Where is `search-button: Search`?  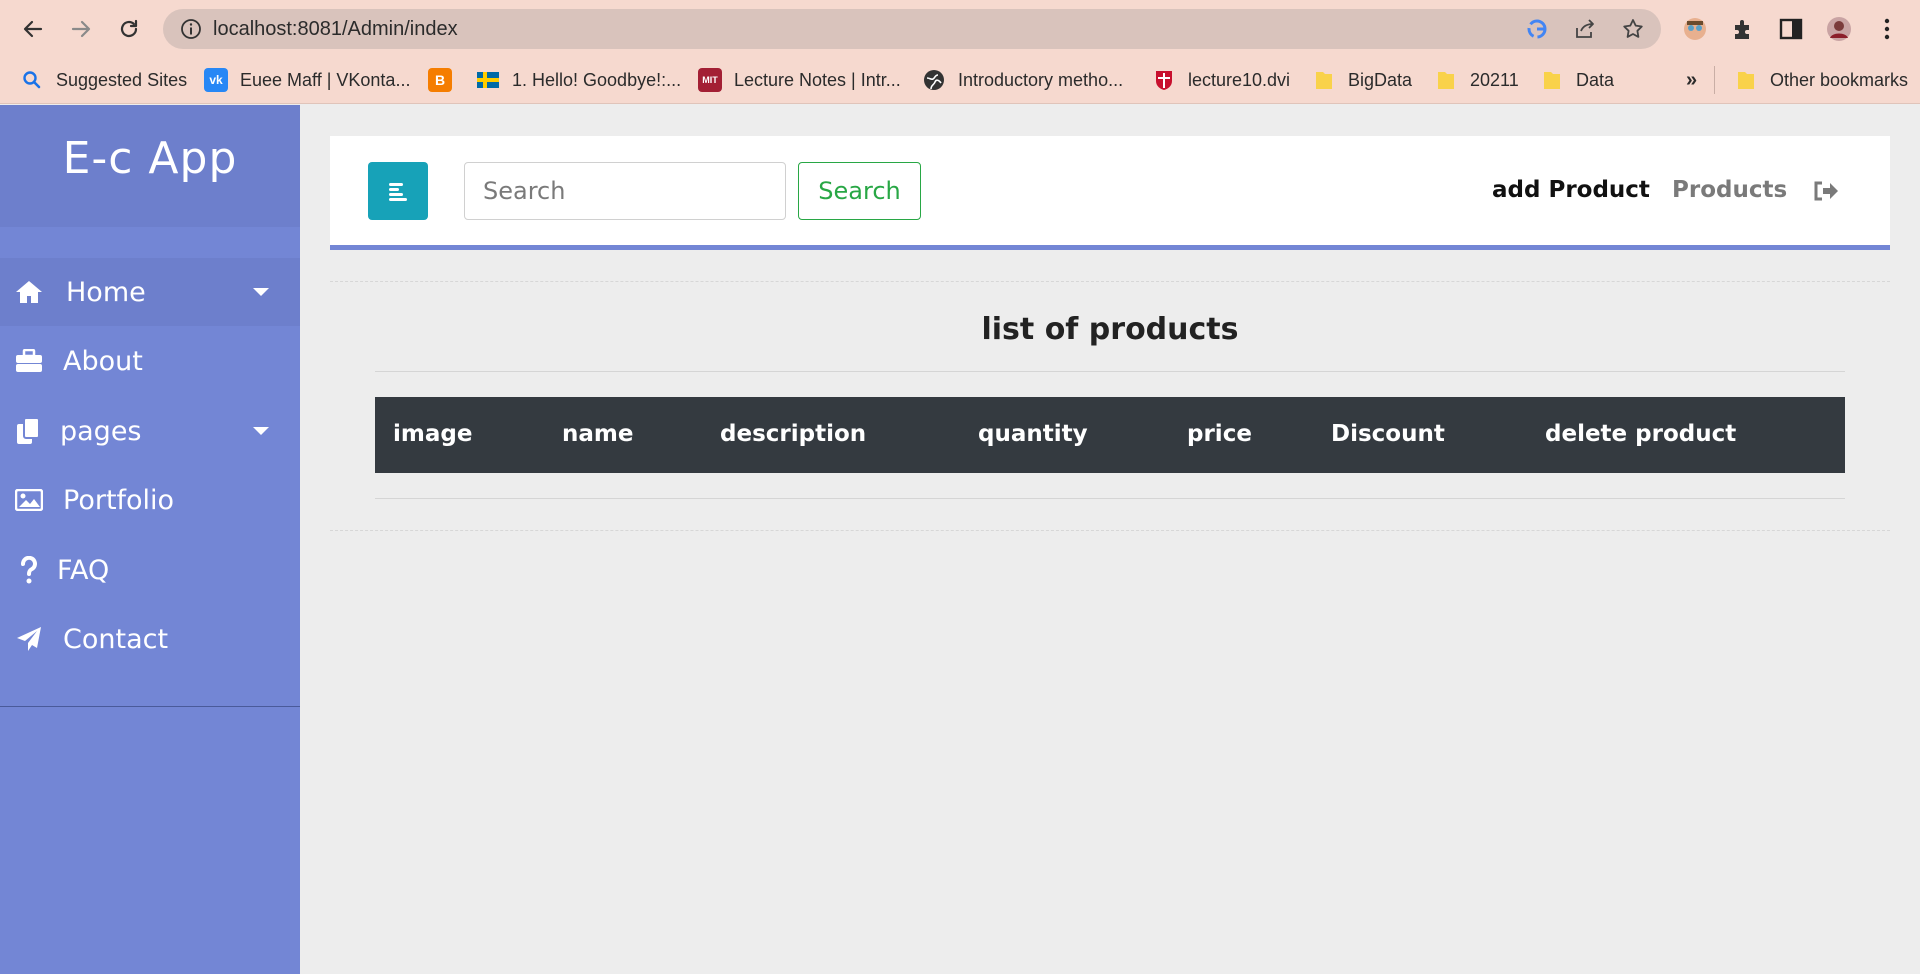 search-button: Search is located at coordinates (859, 191).